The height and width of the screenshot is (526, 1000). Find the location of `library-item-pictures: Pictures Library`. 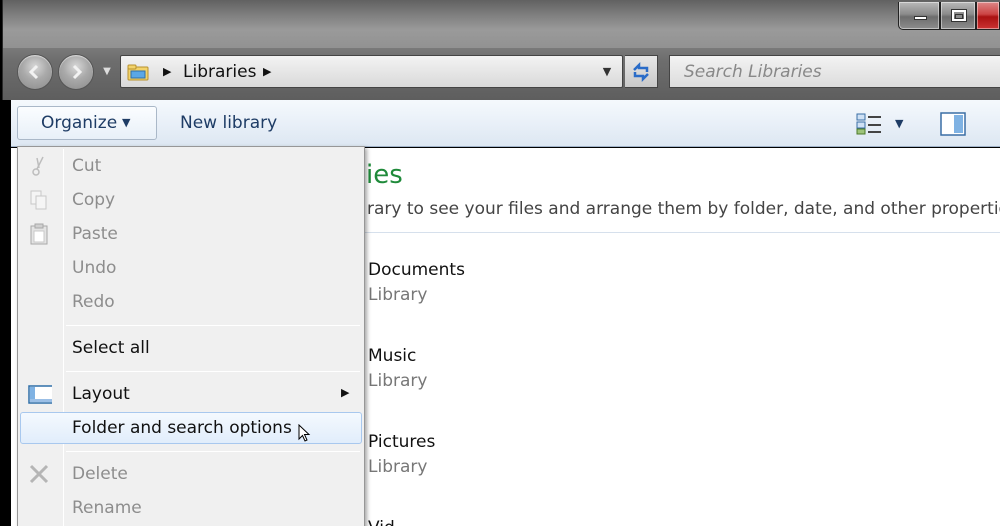

library-item-pictures: Pictures Library is located at coordinates (401, 454).